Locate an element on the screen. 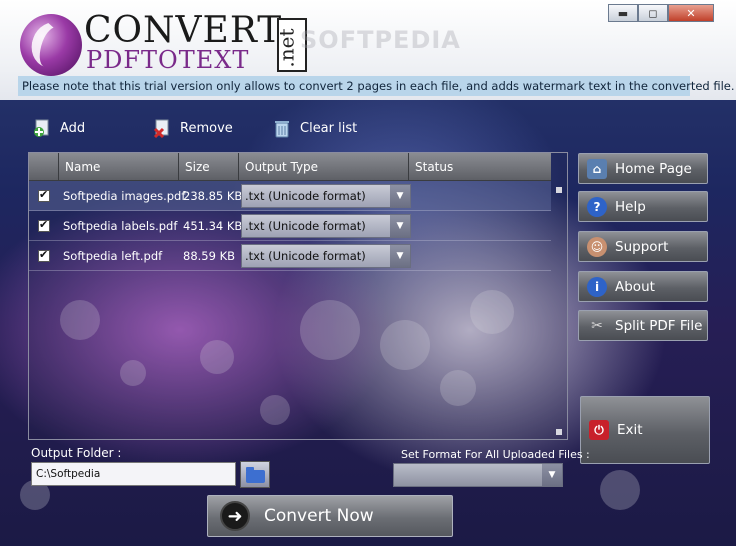 This screenshot has width=736, height=546. file-size: 451.34 KB is located at coordinates (213, 225).